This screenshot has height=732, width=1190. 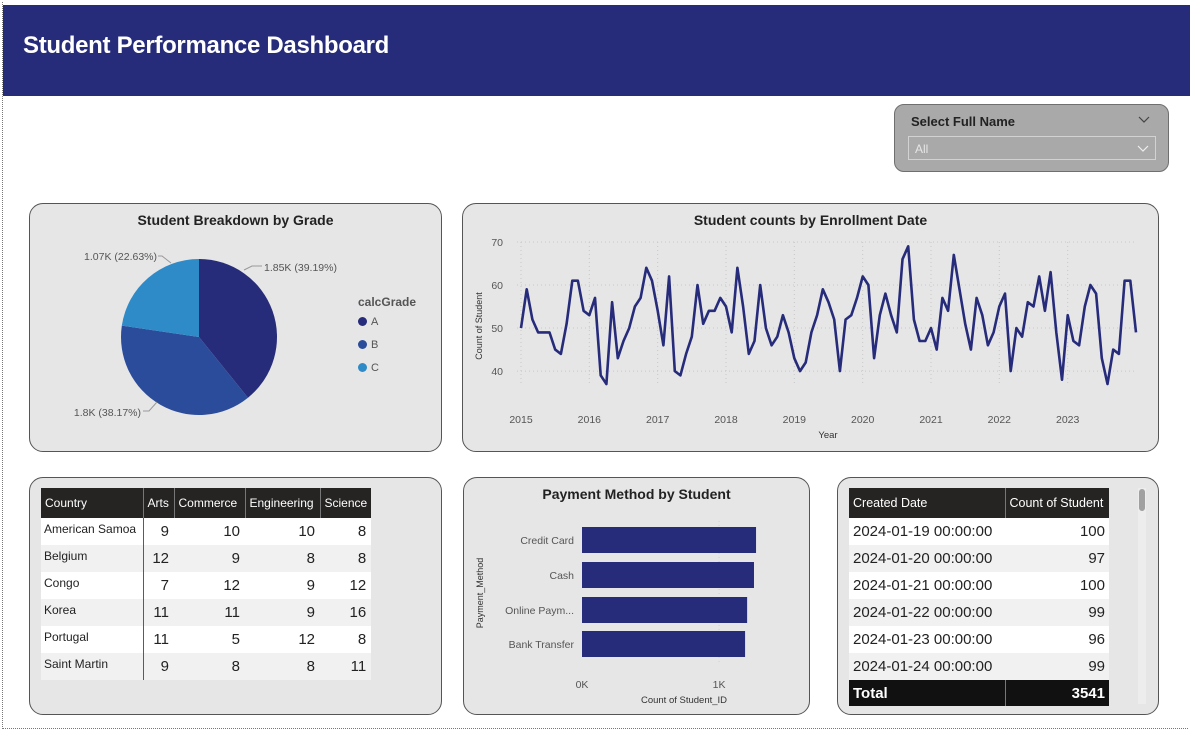 I want to click on enrollment-series-line, so click(x=828, y=315).